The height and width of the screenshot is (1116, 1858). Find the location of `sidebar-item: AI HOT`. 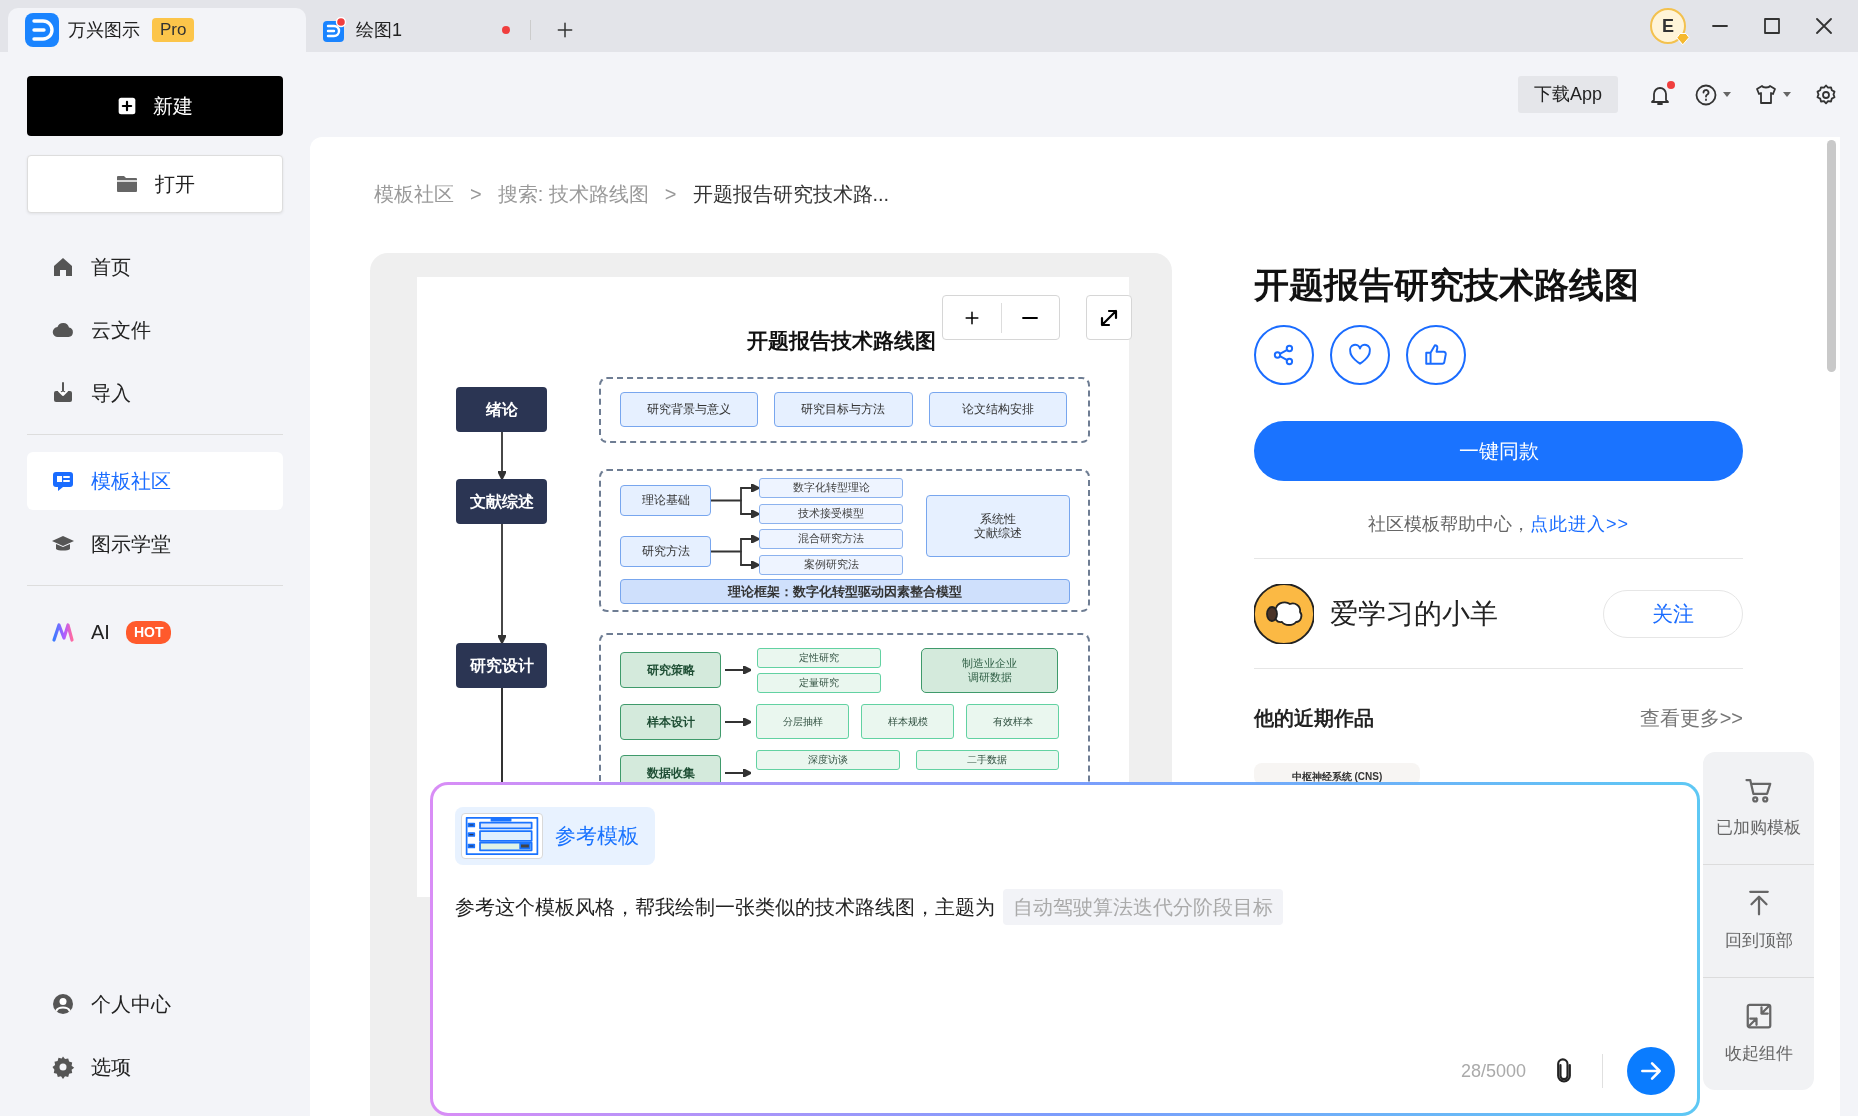

sidebar-item: AI HOT is located at coordinates (155, 632).